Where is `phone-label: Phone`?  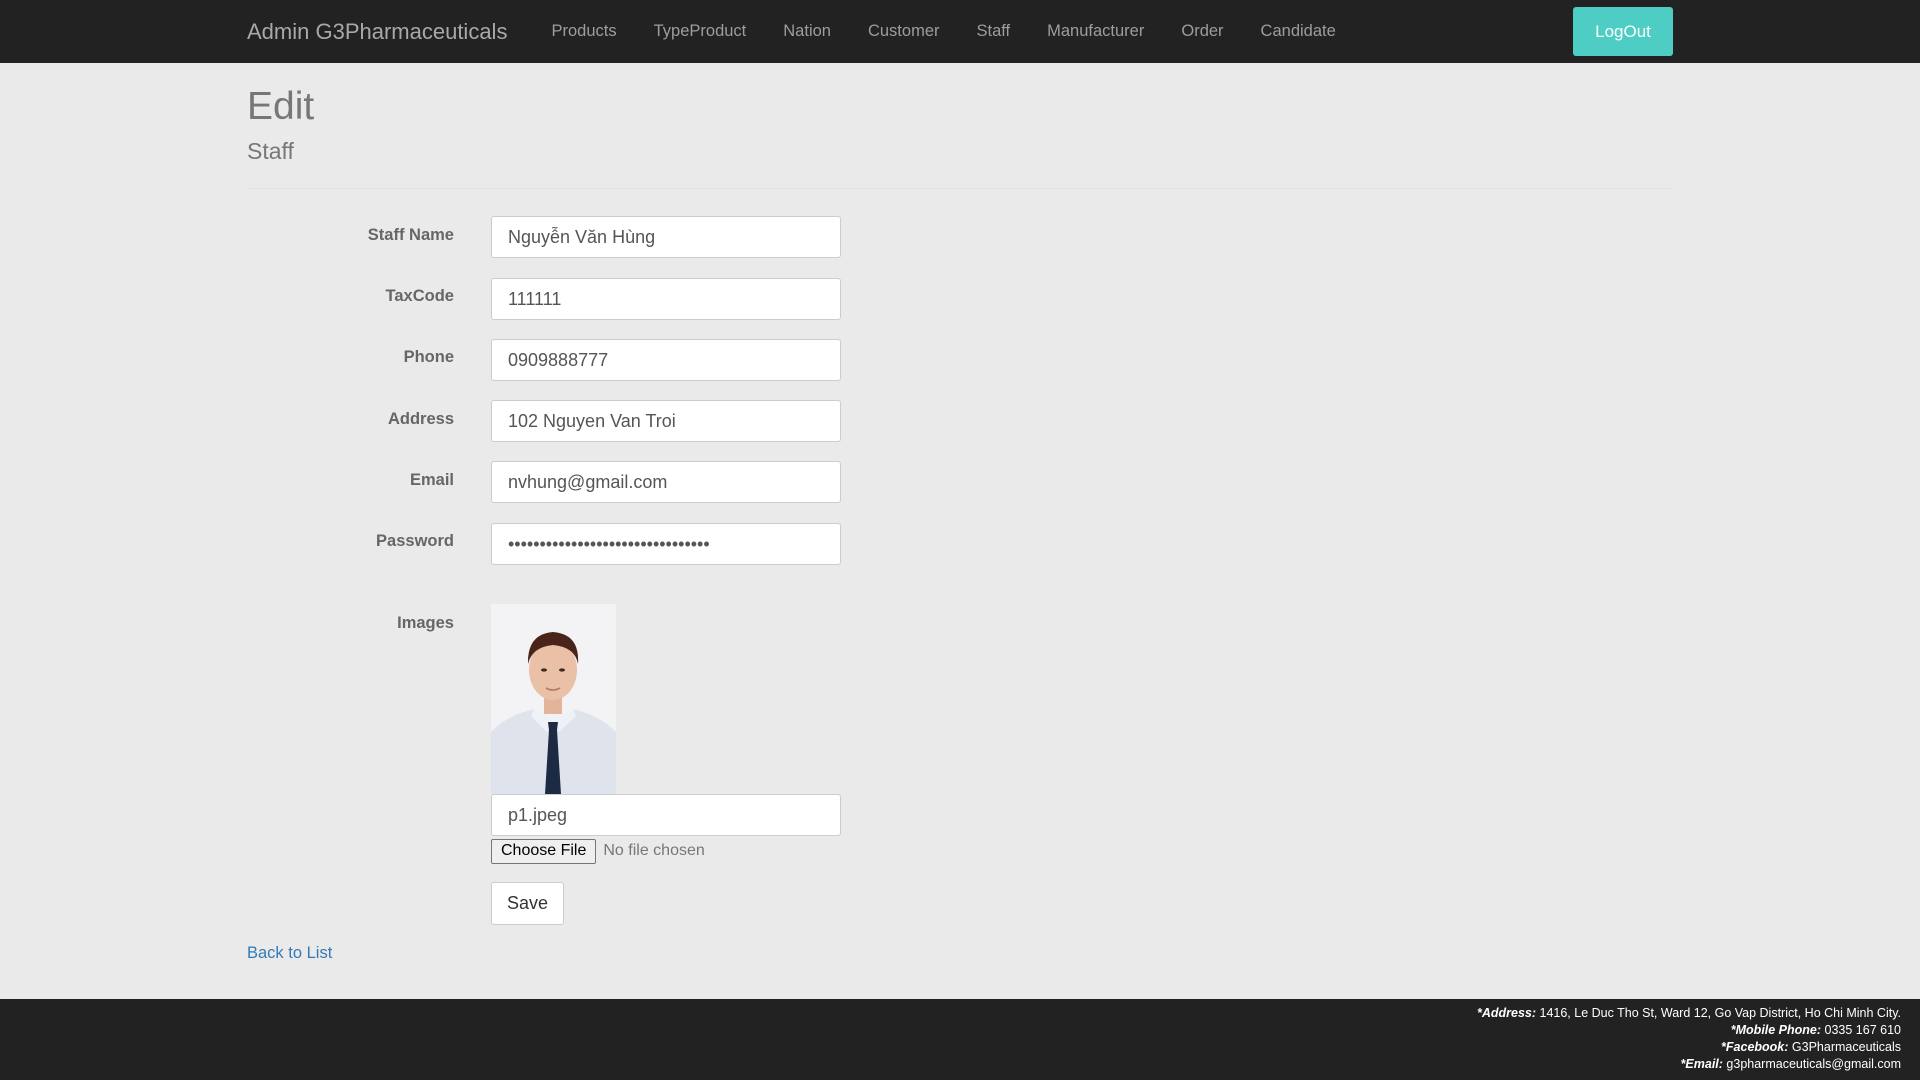
phone-label: Phone is located at coordinates (428, 357).